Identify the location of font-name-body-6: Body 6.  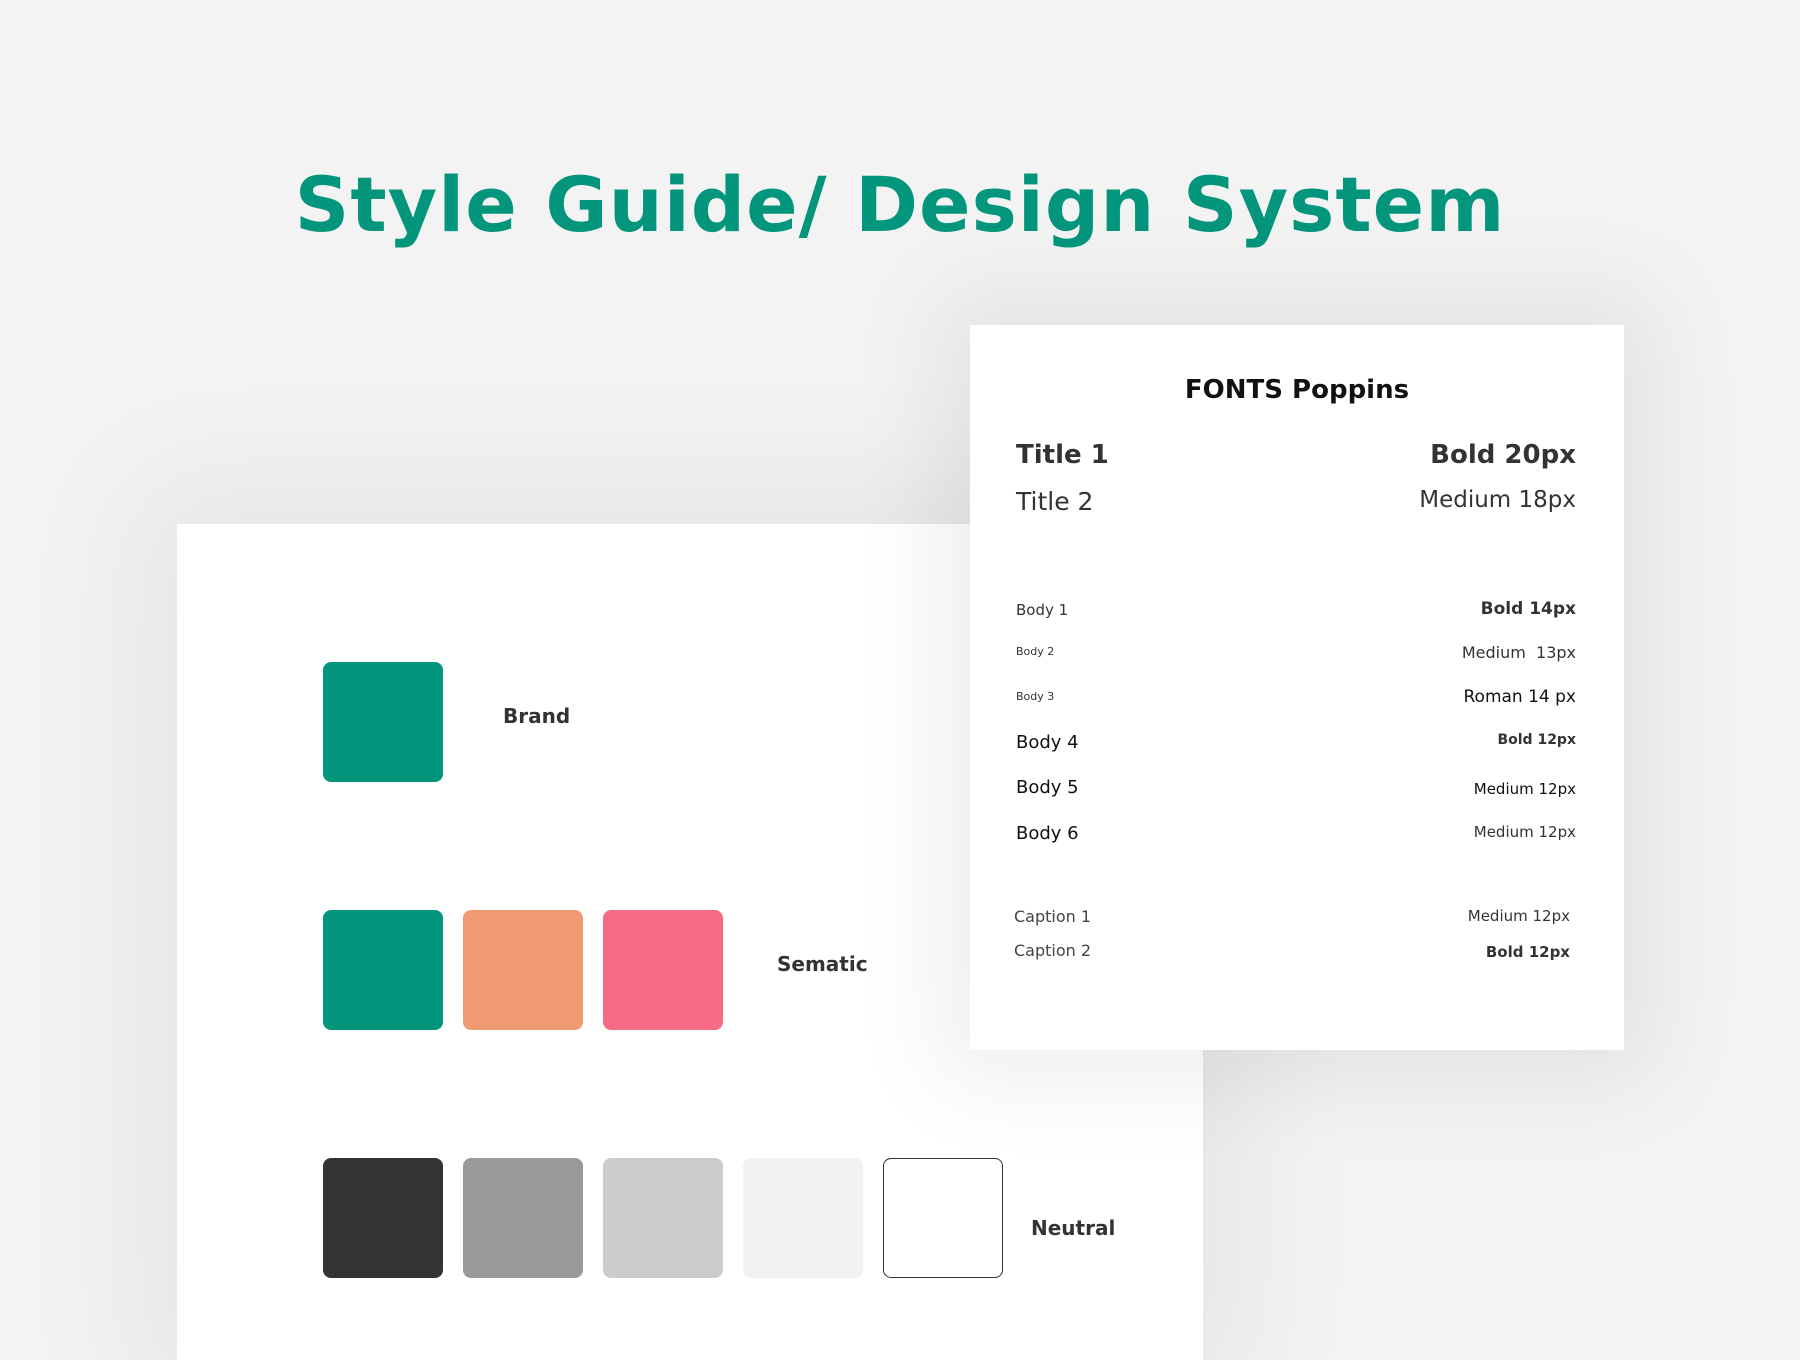
(1047, 833).